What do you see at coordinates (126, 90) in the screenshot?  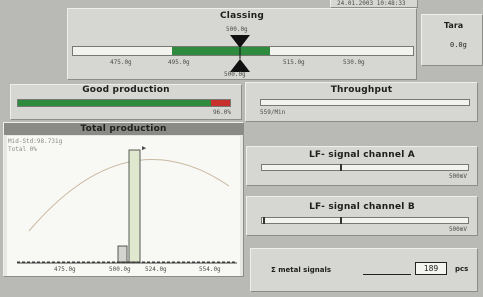 I see `good-production-title: Good production` at bounding box center [126, 90].